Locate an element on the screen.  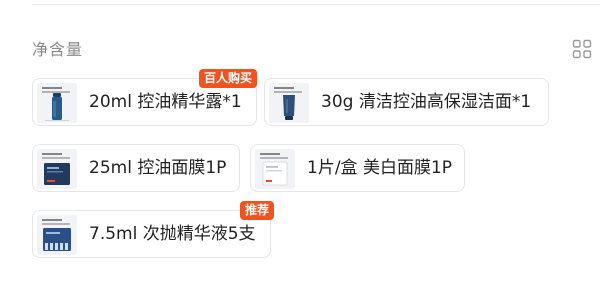
option-cleanser-30g: 30g 清洁控油高保湿洁面*1 is located at coordinates (406, 102).